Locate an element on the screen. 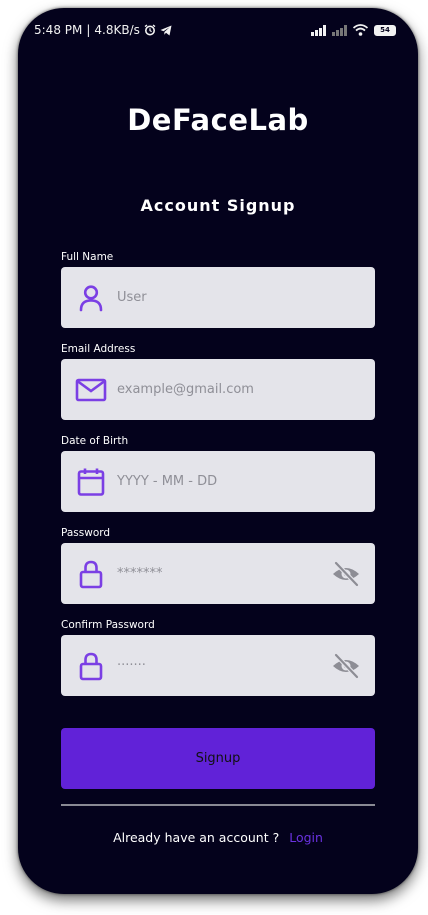 This screenshot has height=915, width=428. confirm-password-label: Confirm Password is located at coordinates (108, 625).